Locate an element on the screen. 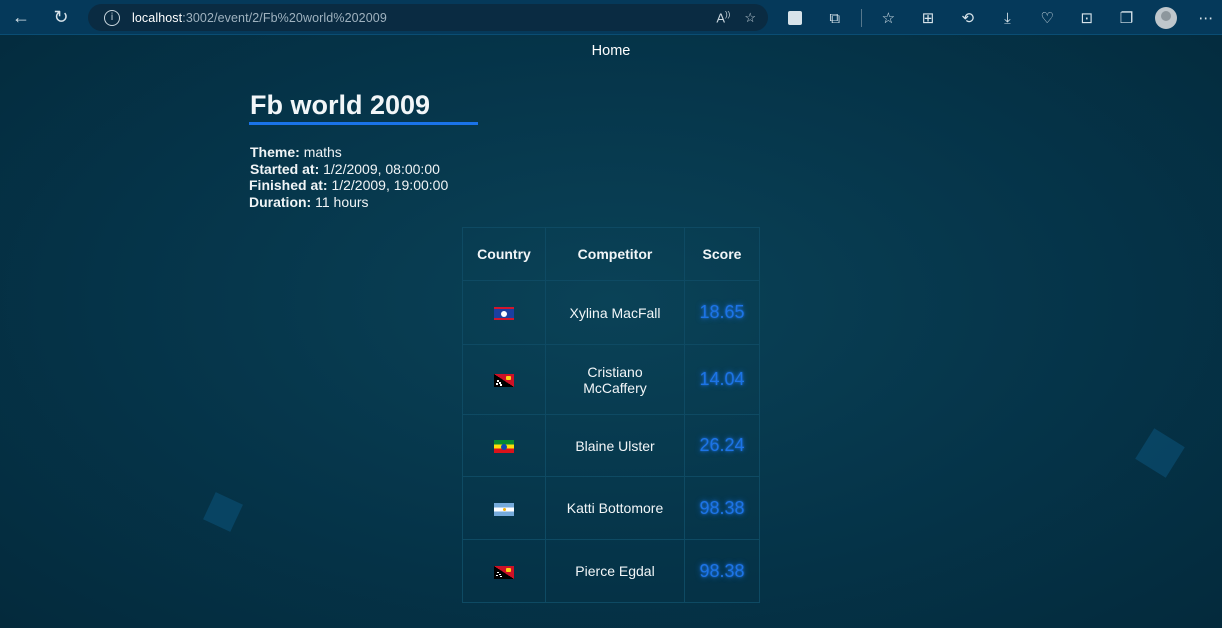 The image size is (1222, 628). extensions-puzzle-icon: ⧉ is located at coordinates (835, 18).